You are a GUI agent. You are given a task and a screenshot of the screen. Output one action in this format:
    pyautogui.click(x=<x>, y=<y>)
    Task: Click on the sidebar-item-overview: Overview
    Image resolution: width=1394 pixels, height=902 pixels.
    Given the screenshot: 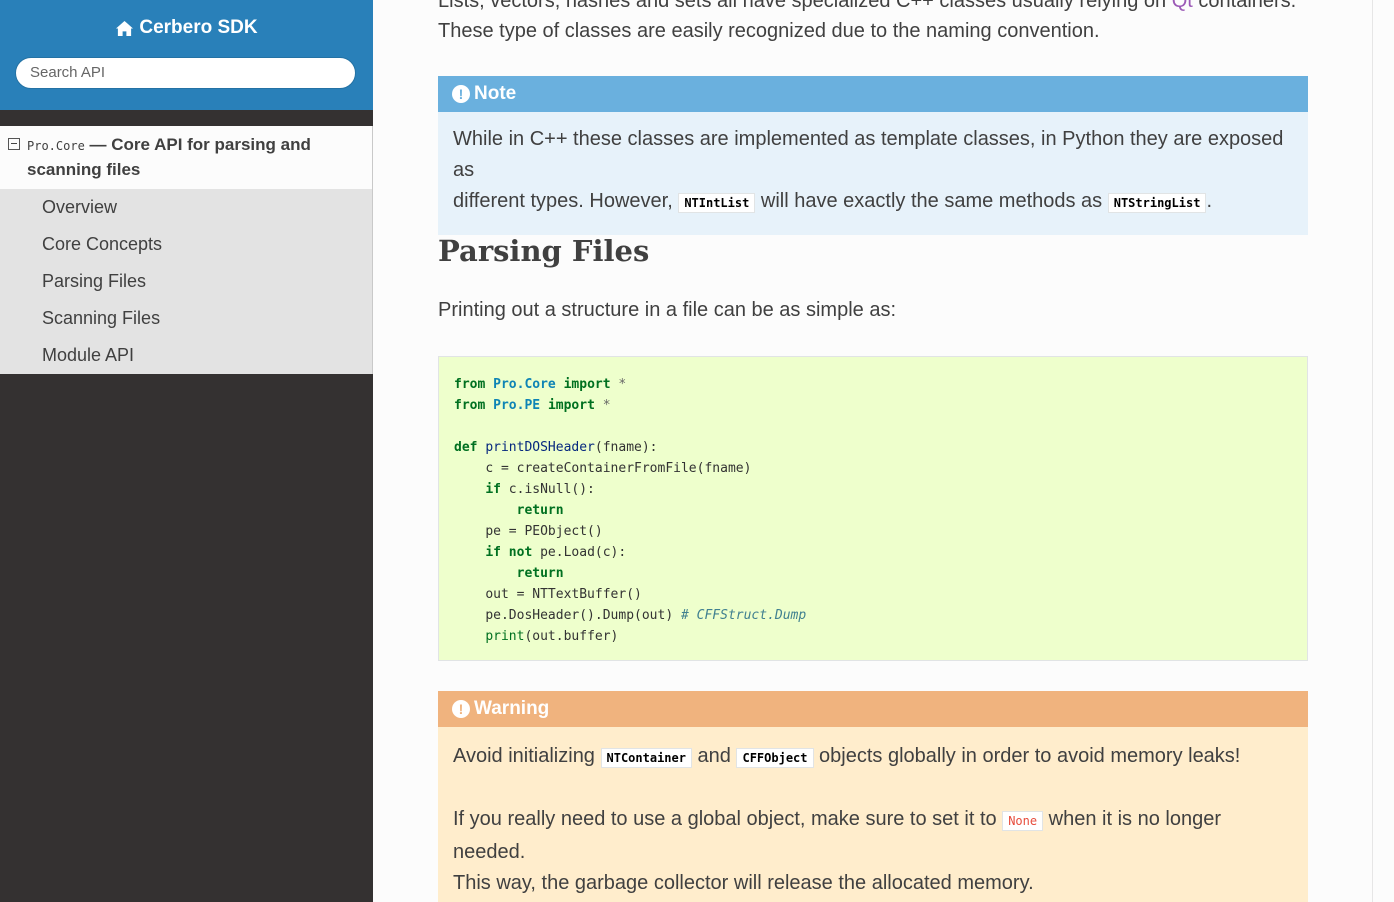 What is the action you would take?
    pyautogui.click(x=186, y=207)
    